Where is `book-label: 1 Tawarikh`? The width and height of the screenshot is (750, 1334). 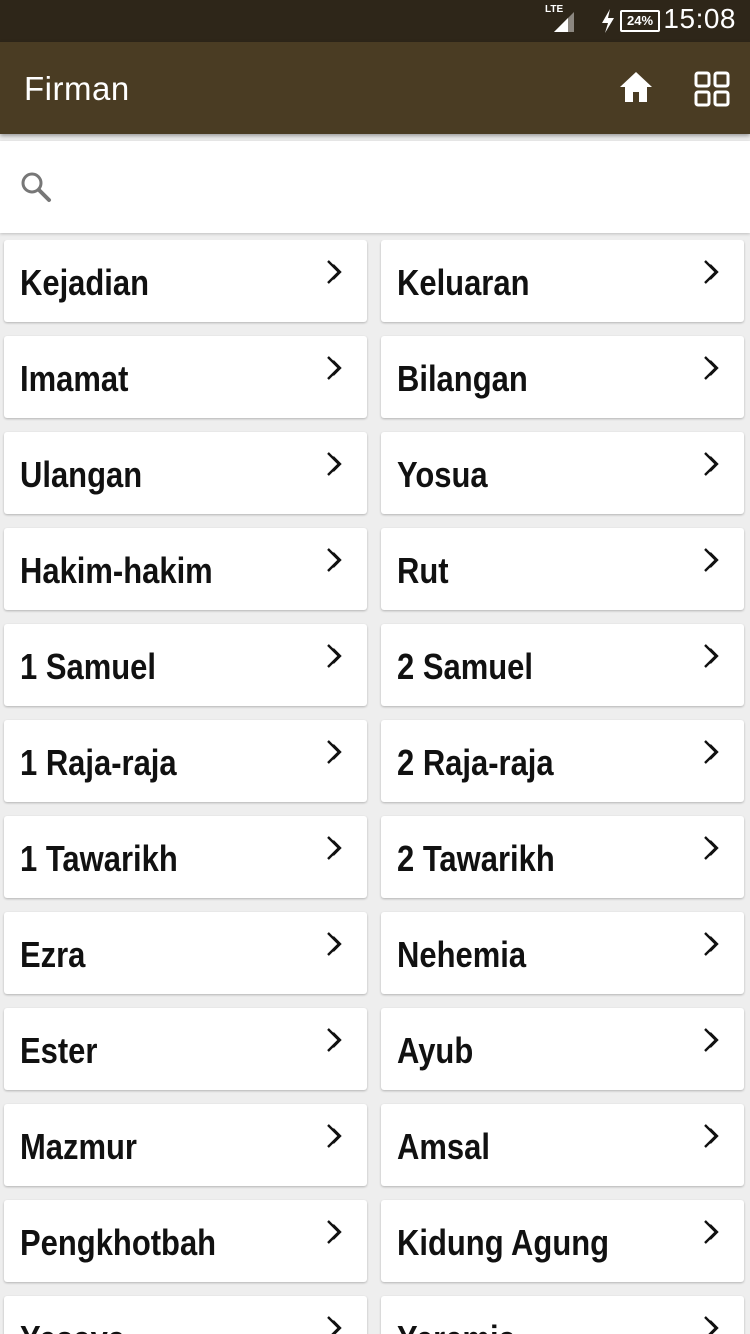
book-label: 1 Tawarikh is located at coordinates (99, 858).